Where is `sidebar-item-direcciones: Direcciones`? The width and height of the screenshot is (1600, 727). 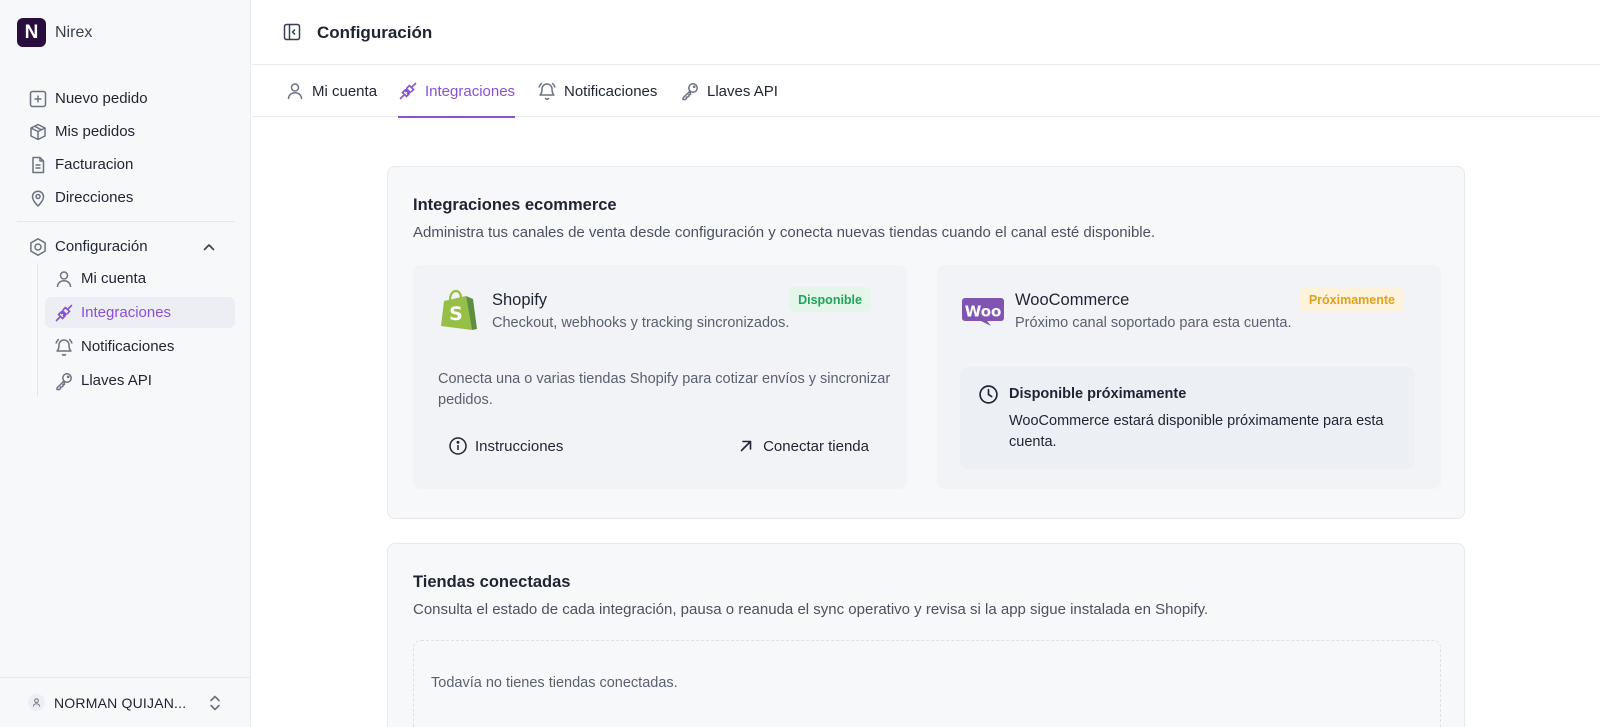
sidebar-item-direcciones: Direcciones is located at coordinates (126, 197).